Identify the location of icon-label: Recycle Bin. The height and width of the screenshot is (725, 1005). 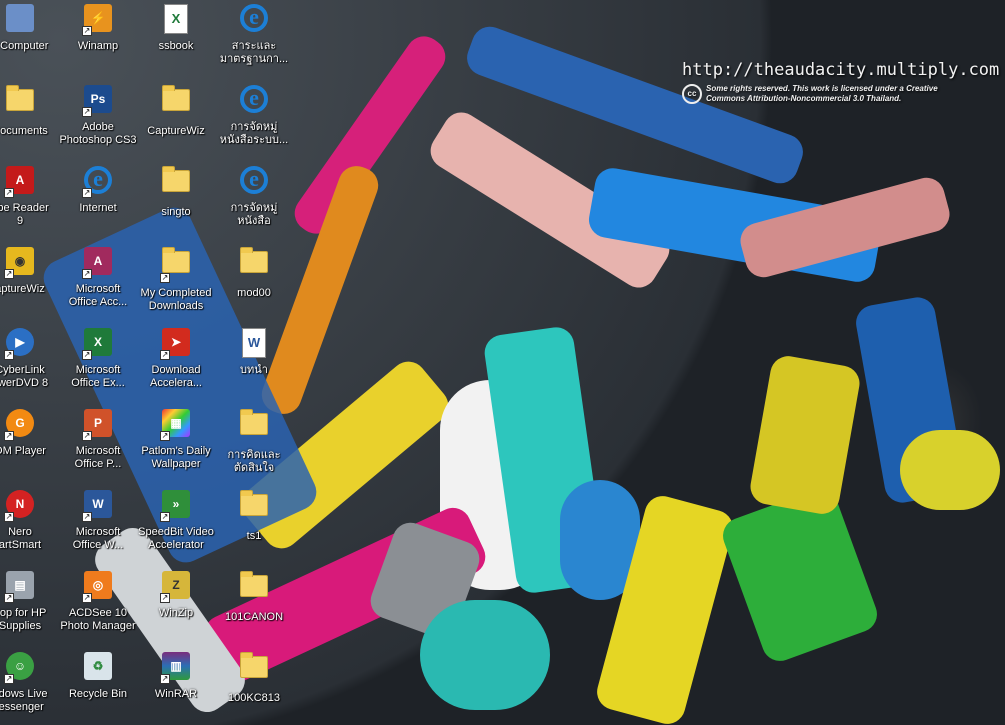
(98, 694).